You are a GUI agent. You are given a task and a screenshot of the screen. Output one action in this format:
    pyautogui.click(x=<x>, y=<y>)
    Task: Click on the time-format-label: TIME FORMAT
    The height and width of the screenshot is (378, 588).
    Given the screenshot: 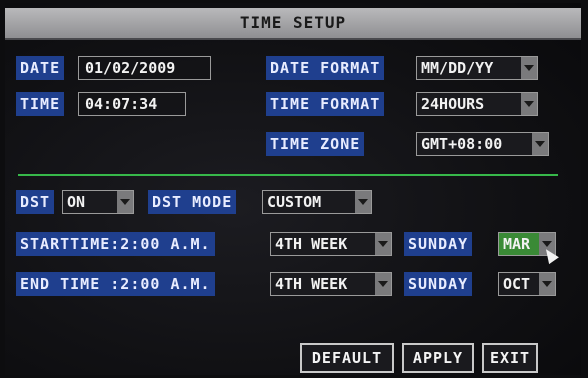 What is the action you would take?
    pyautogui.click(x=325, y=104)
    